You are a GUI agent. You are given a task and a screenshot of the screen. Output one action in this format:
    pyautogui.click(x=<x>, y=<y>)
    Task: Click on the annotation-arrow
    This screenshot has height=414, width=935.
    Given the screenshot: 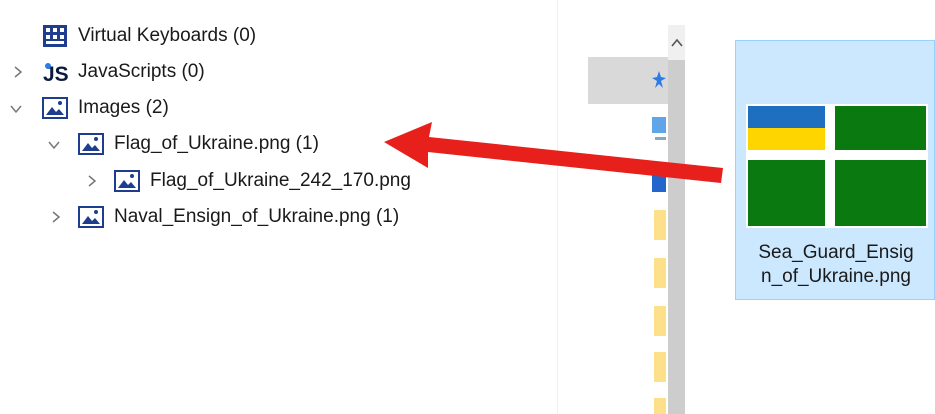 What is the action you would take?
    pyautogui.click(x=553, y=152)
    